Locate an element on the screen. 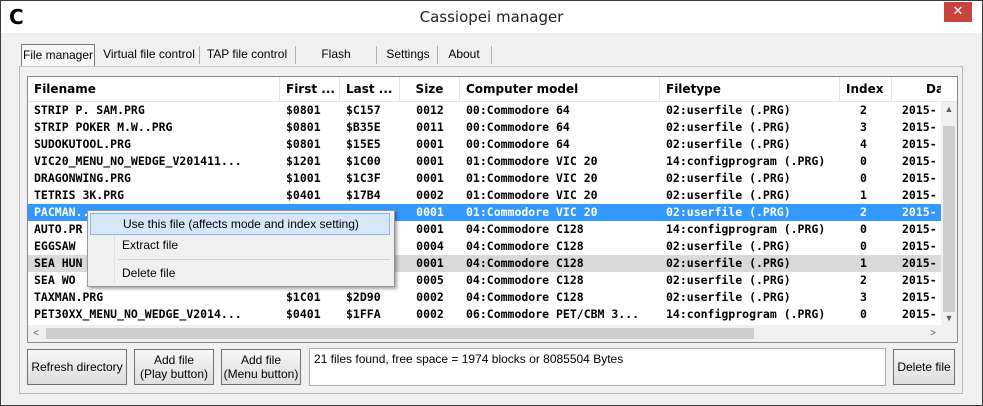  refresh-directory-button: Refresh directory is located at coordinates (77, 367).